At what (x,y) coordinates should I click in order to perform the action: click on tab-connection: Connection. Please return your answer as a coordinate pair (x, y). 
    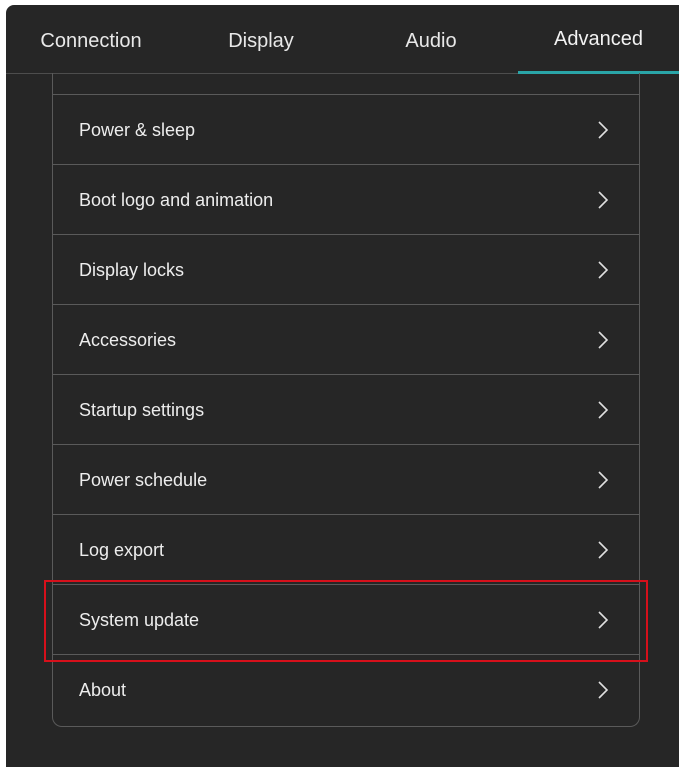
    Looking at the image, I should click on (91, 39).